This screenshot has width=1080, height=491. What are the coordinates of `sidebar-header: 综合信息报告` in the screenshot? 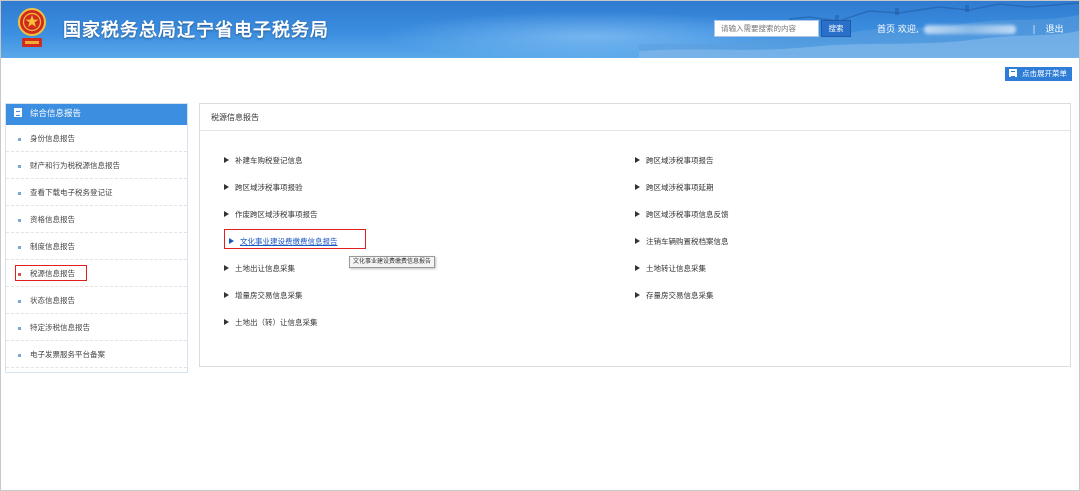 It's located at (96, 114).